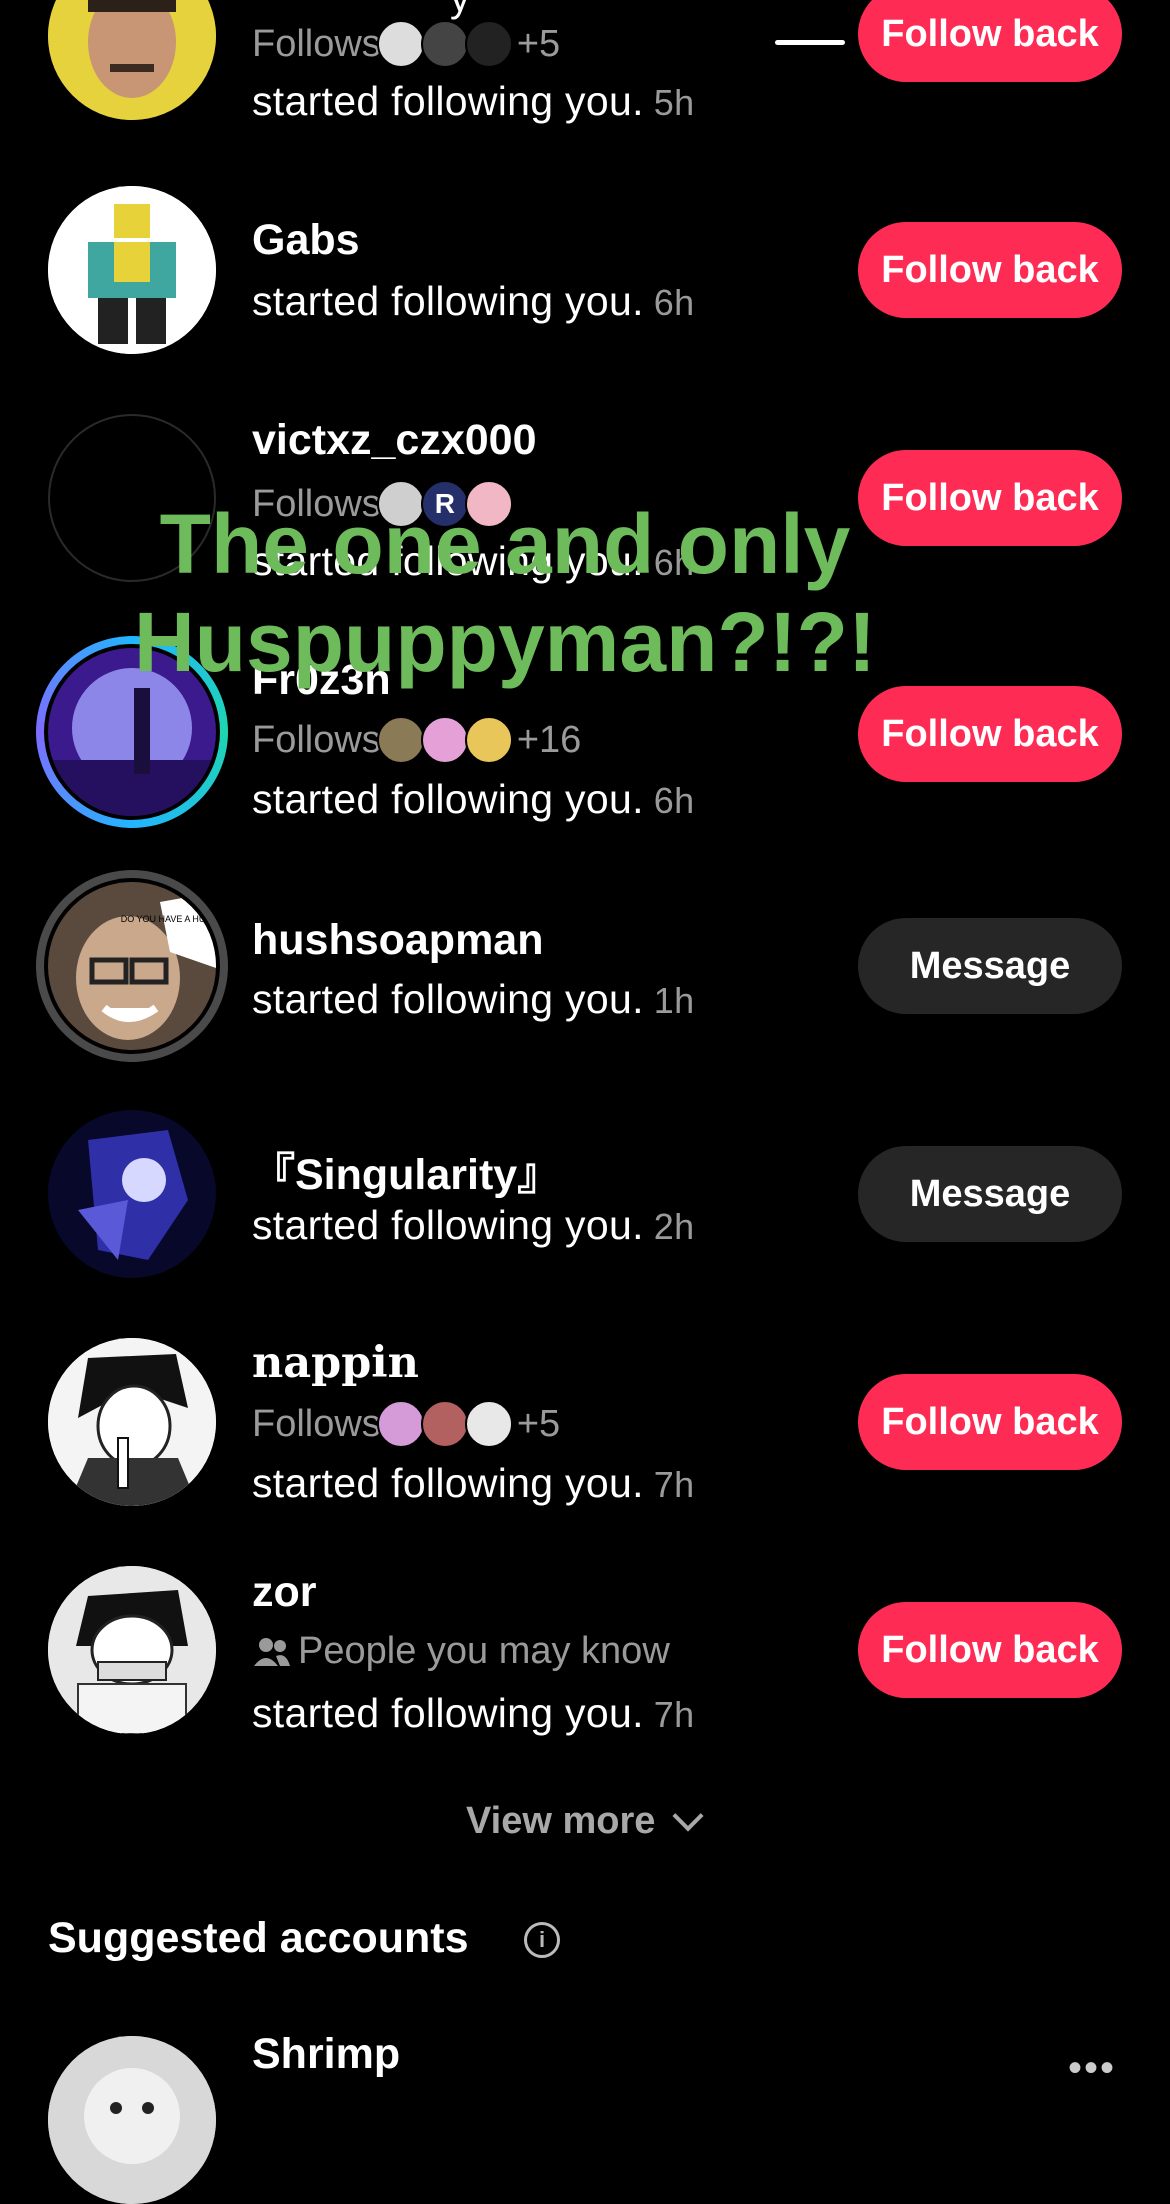 This screenshot has height=2204, width=1170. I want to click on chevron-down-icon, so click(688, 1815).